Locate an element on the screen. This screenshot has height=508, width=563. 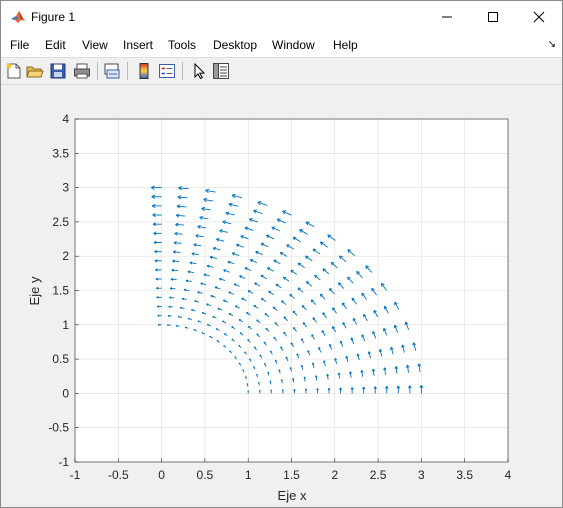
y-tick-label: 2 is located at coordinates (65, 256).